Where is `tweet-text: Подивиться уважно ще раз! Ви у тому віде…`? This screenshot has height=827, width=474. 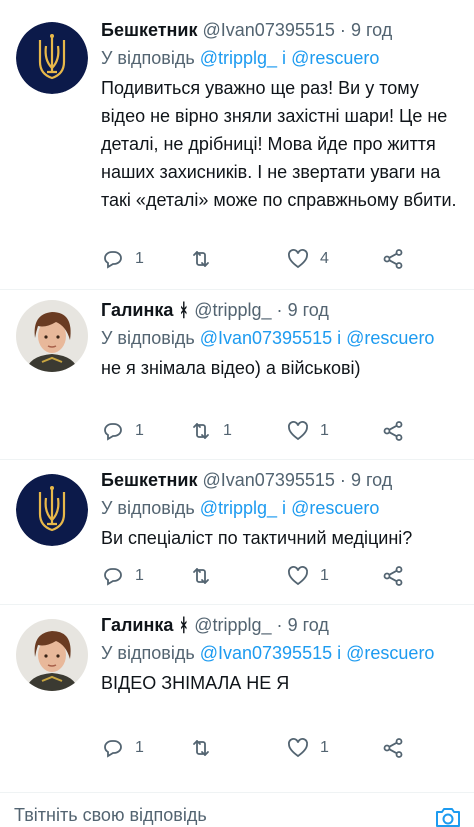 tweet-text: Подивиться уважно ще раз! Ви у тому віде… is located at coordinates (279, 144).